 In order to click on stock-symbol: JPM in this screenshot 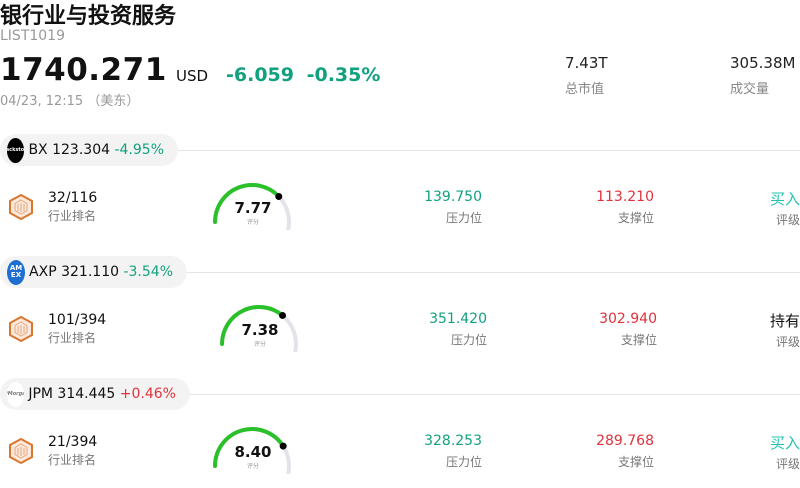, I will do `click(40, 394)`.